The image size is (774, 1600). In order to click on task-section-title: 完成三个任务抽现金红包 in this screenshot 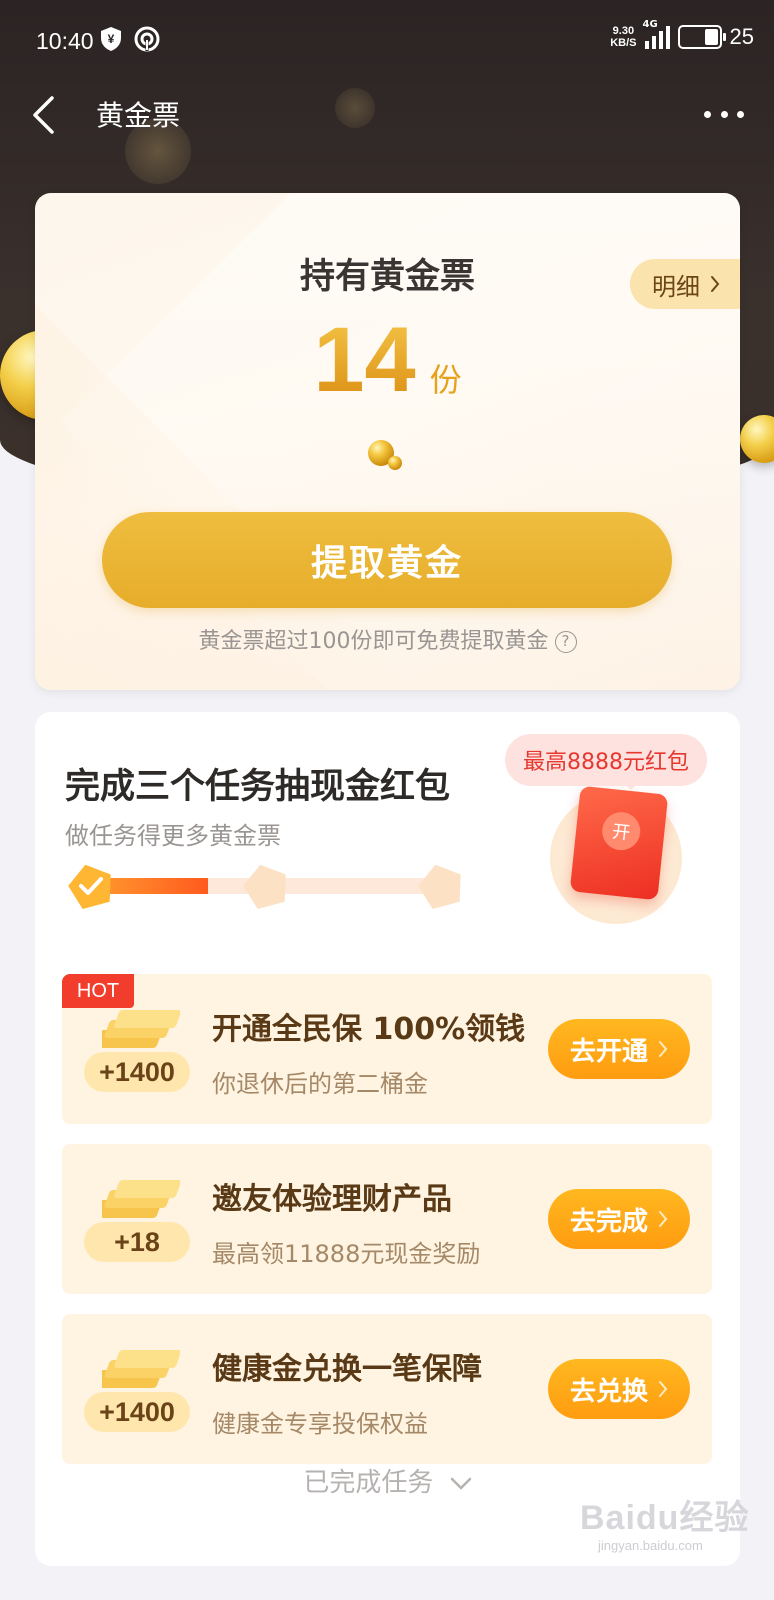, I will do `click(258, 787)`.